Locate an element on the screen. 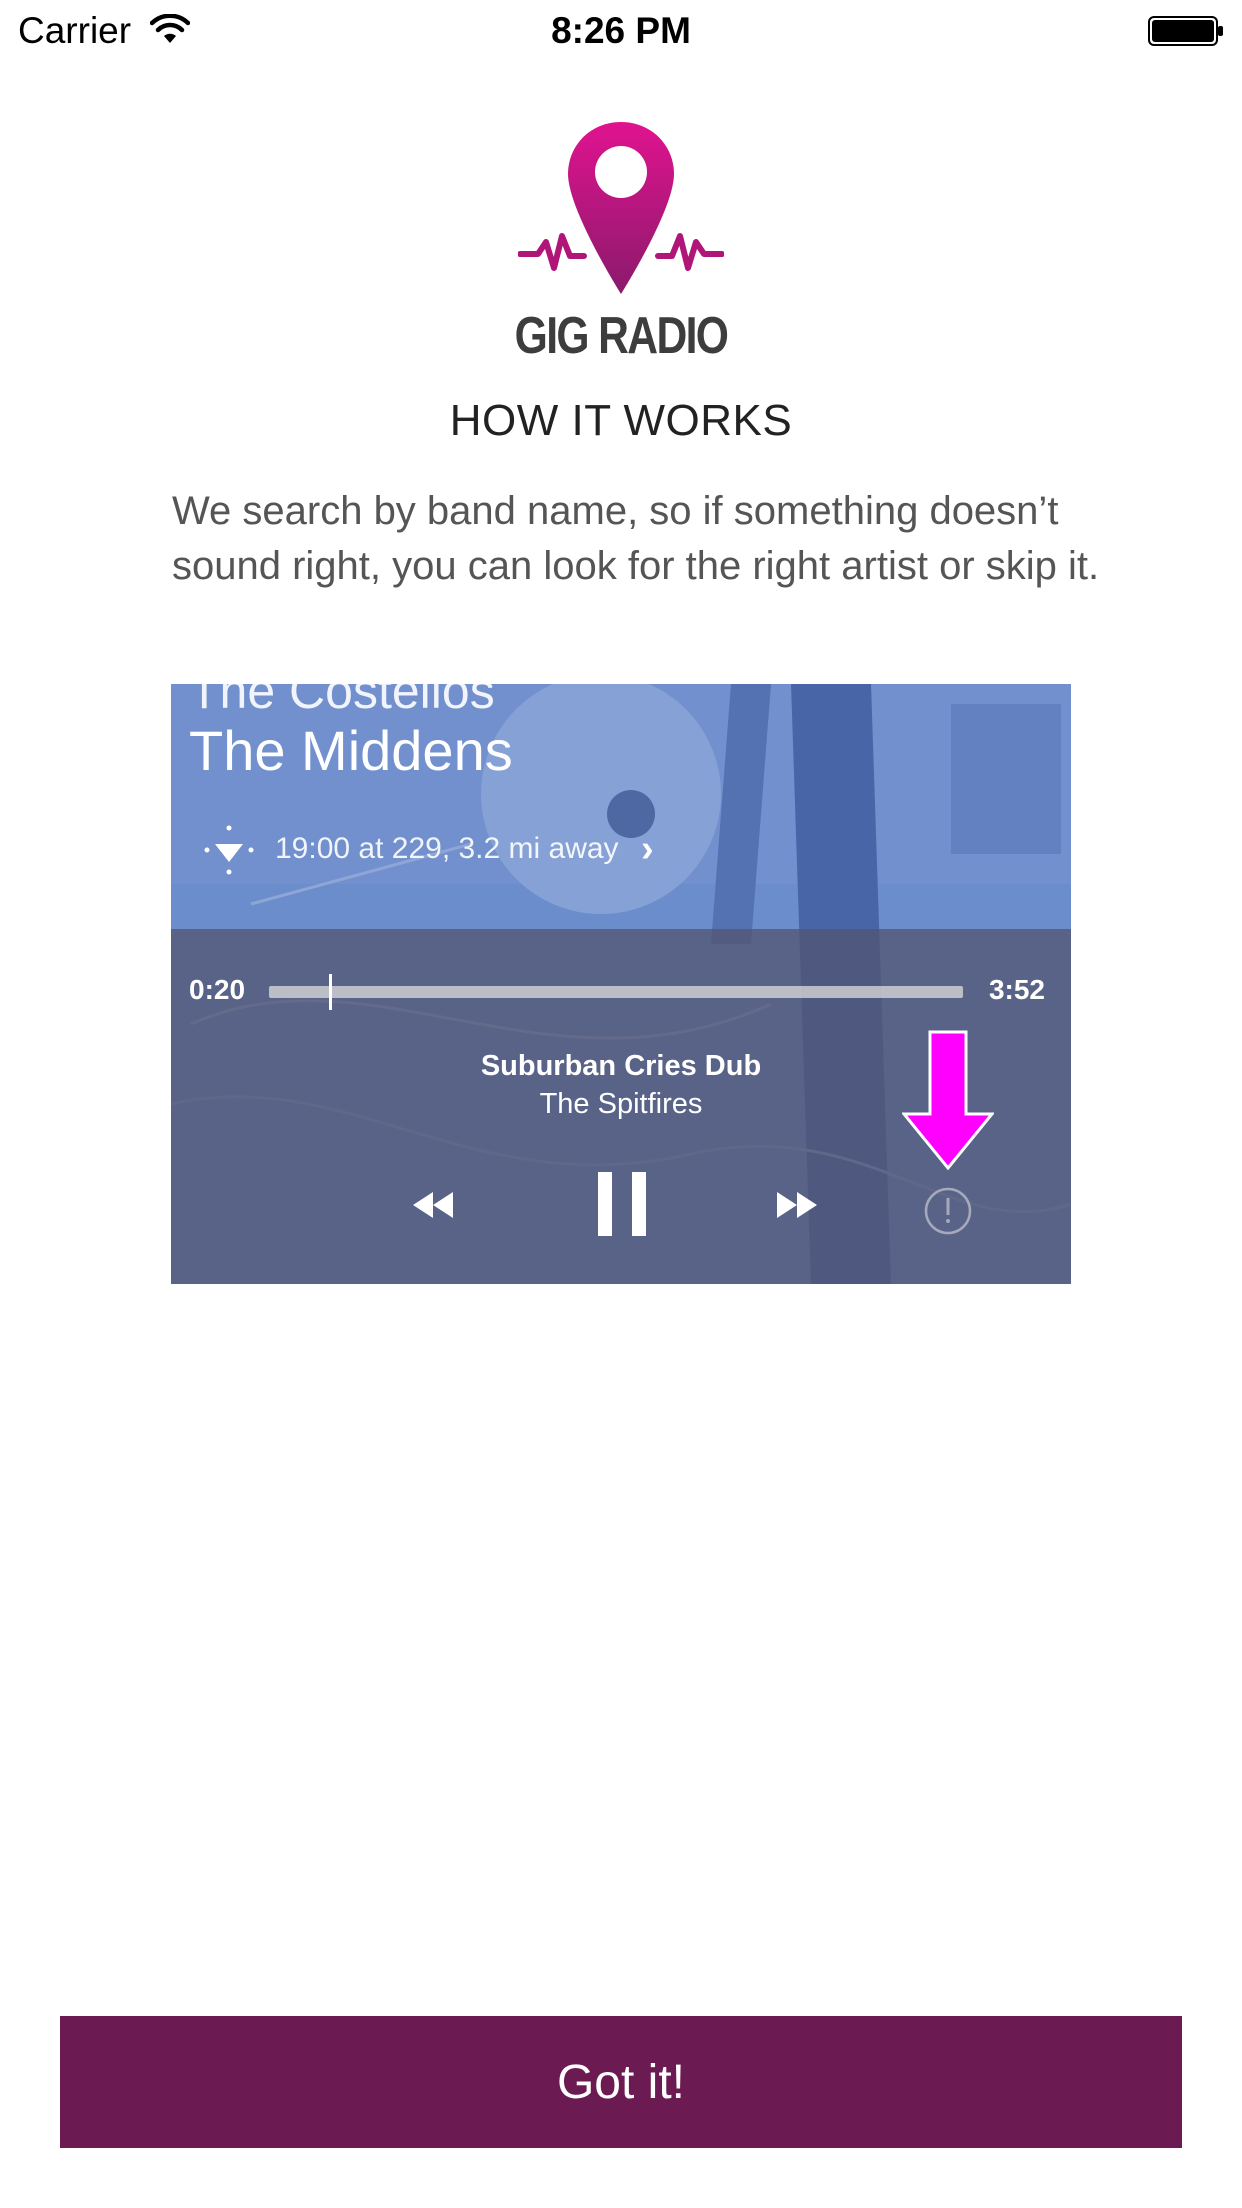 The width and height of the screenshot is (1242, 2208). got-it-button: Got it! is located at coordinates (621, 2082).